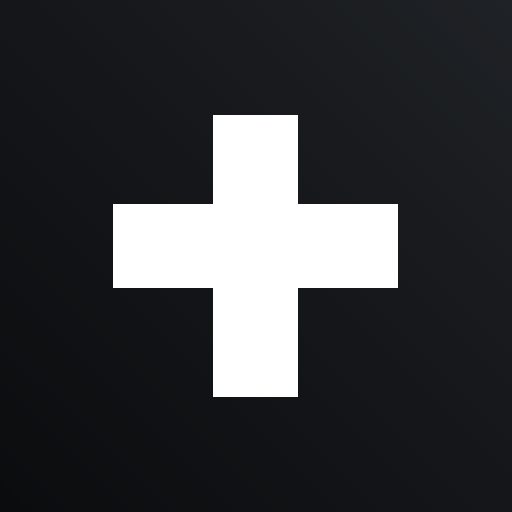  What do you see at coordinates (255, 246) in the screenshot?
I see `plus-icon-horizontal-bar` at bounding box center [255, 246].